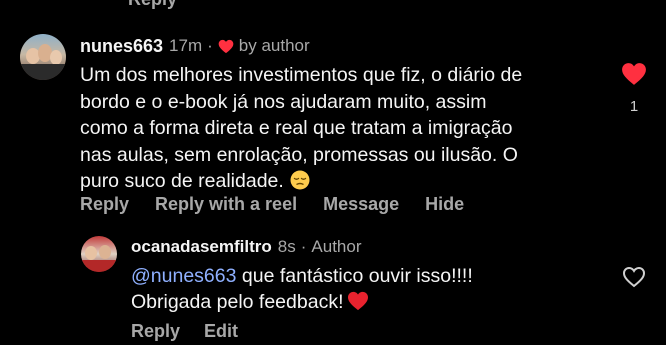 This screenshot has height=345, width=666. Describe the element at coordinates (196, 331) in the screenshot. I see `reply-actions: Reply Edit` at that location.